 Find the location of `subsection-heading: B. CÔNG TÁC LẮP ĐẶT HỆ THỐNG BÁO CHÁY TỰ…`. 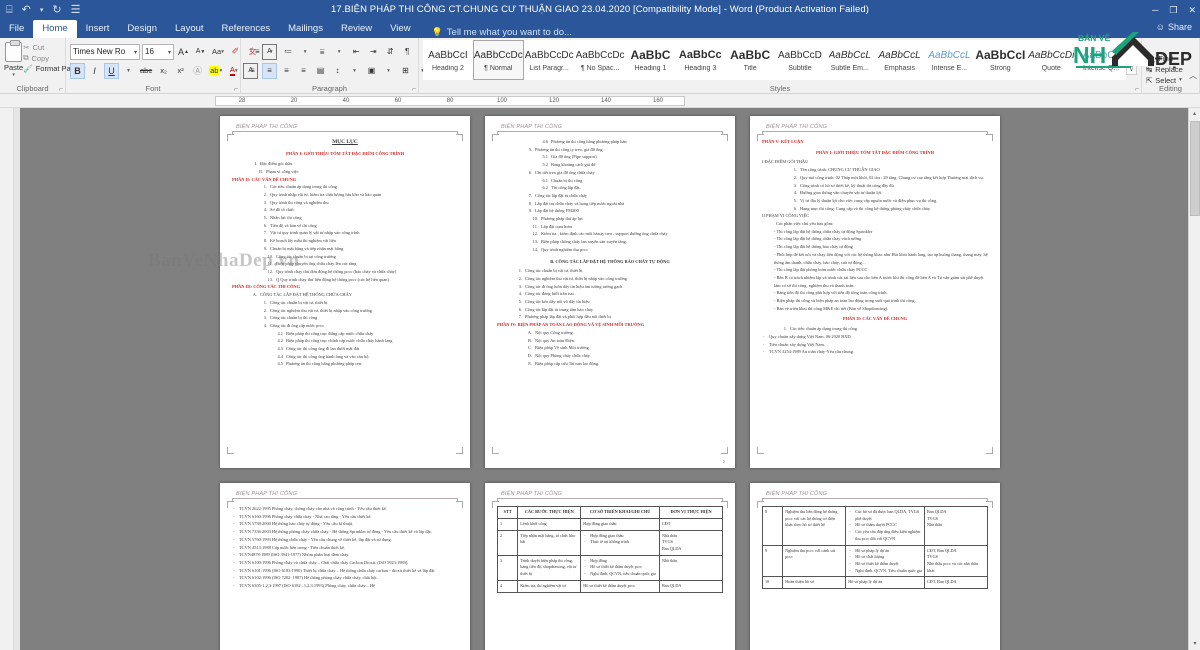

subsection-heading: B. CÔNG TÁC LẮP ĐẶT HỆ THỐNG BÁO CHÁY TỰ… is located at coordinates (610, 261).